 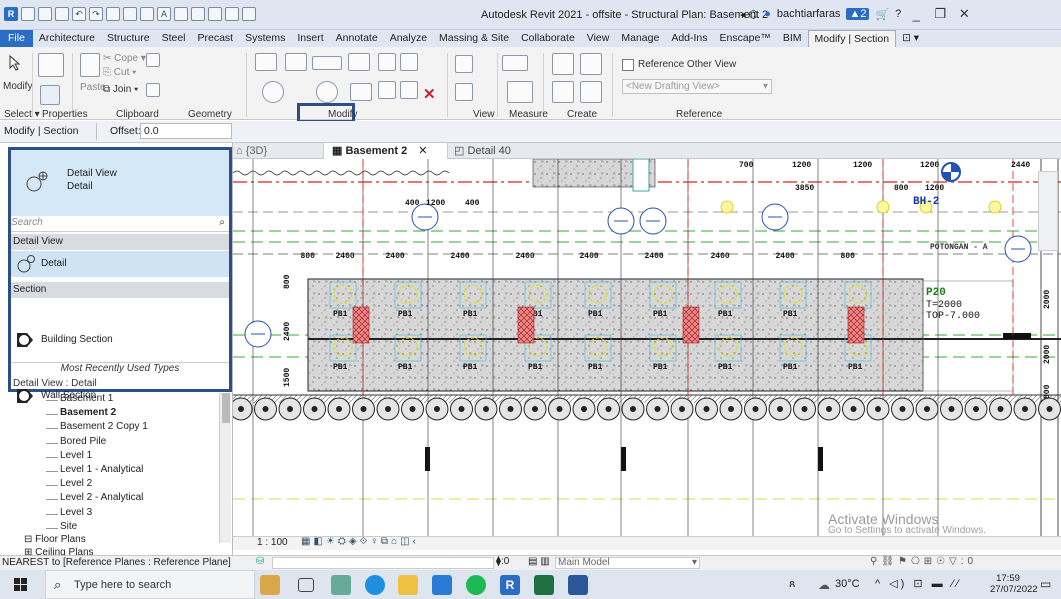 What do you see at coordinates (278, 151) in the screenshot?
I see `tab-3d: ⌂ {3D}` at bounding box center [278, 151].